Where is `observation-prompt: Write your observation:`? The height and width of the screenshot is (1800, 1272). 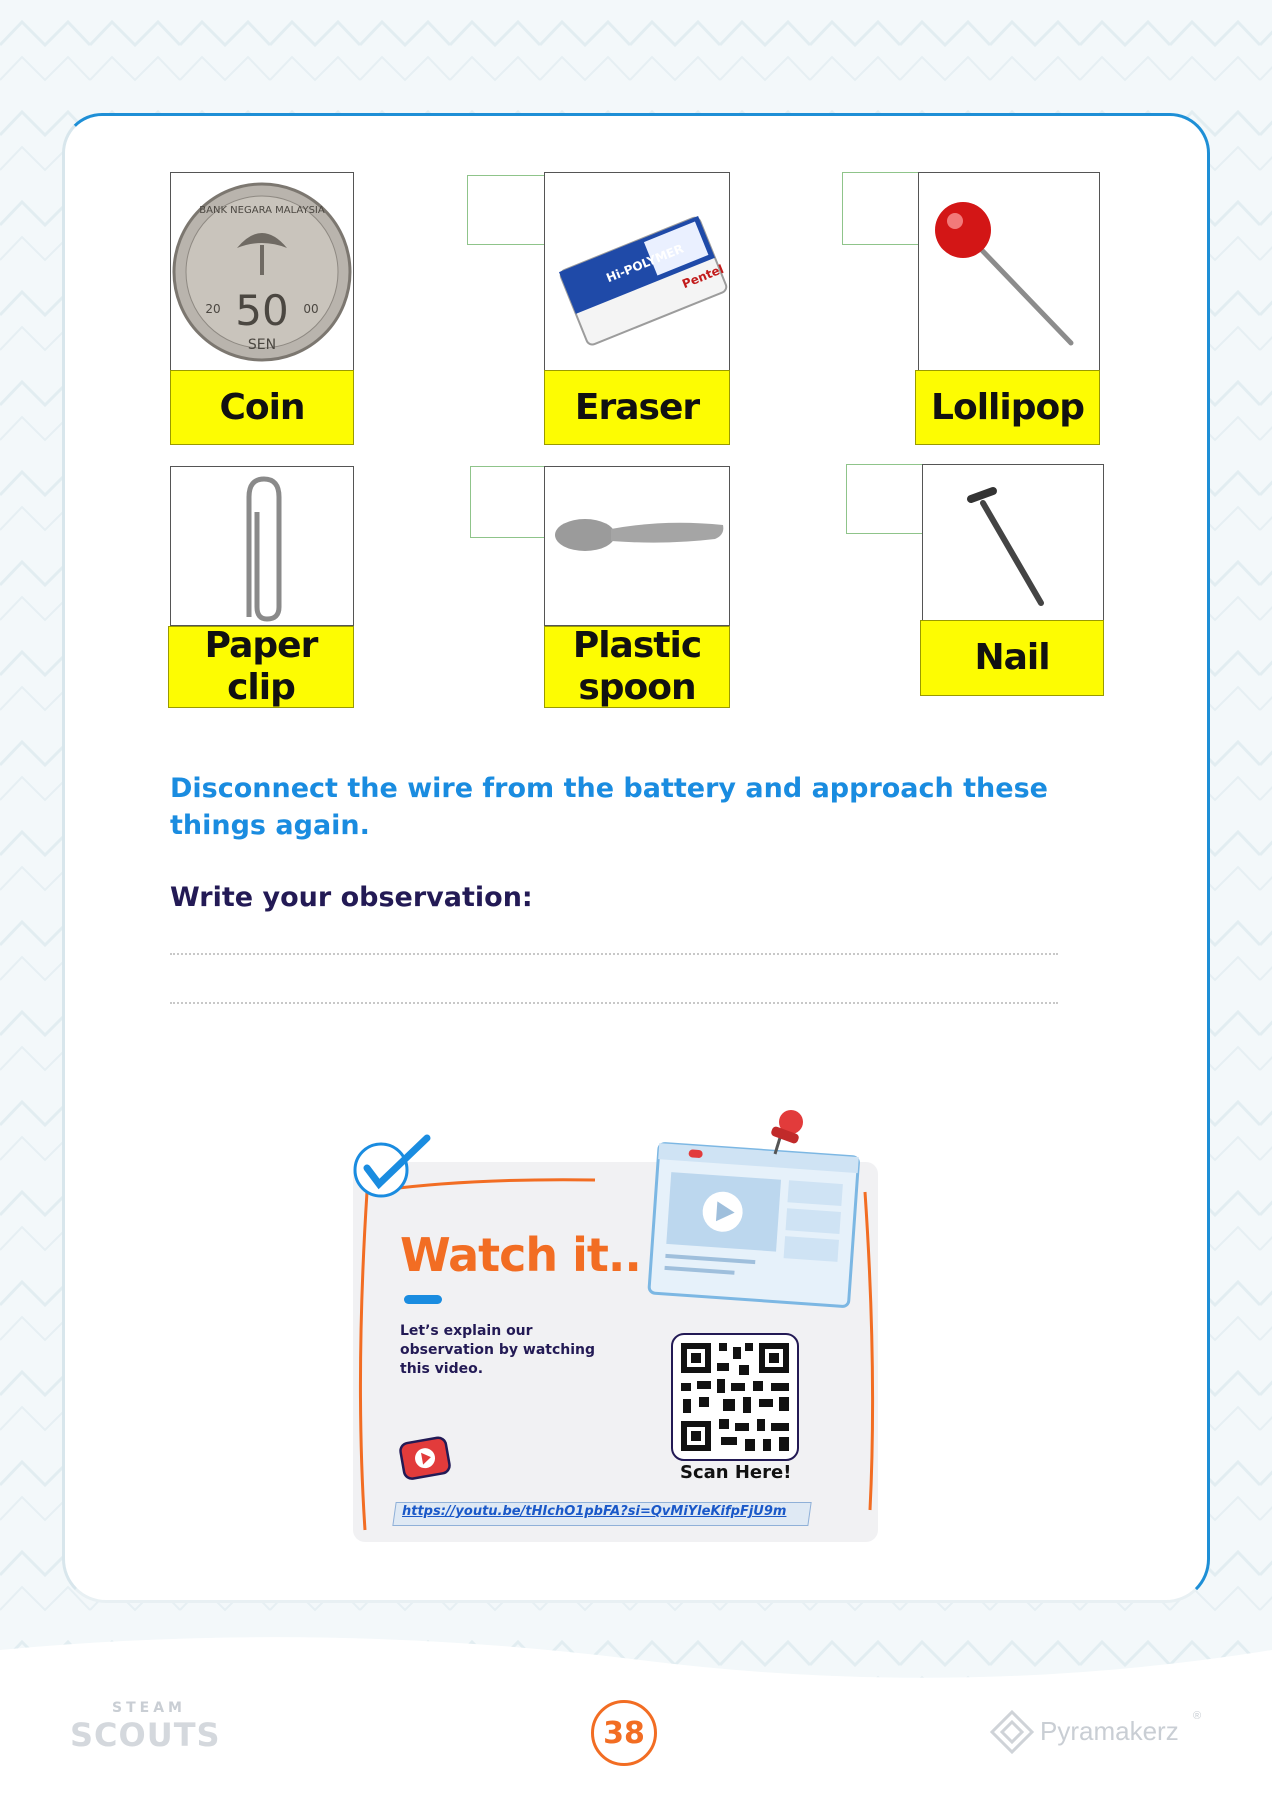
observation-prompt: Write your observation: is located at coordinates (351, 897).